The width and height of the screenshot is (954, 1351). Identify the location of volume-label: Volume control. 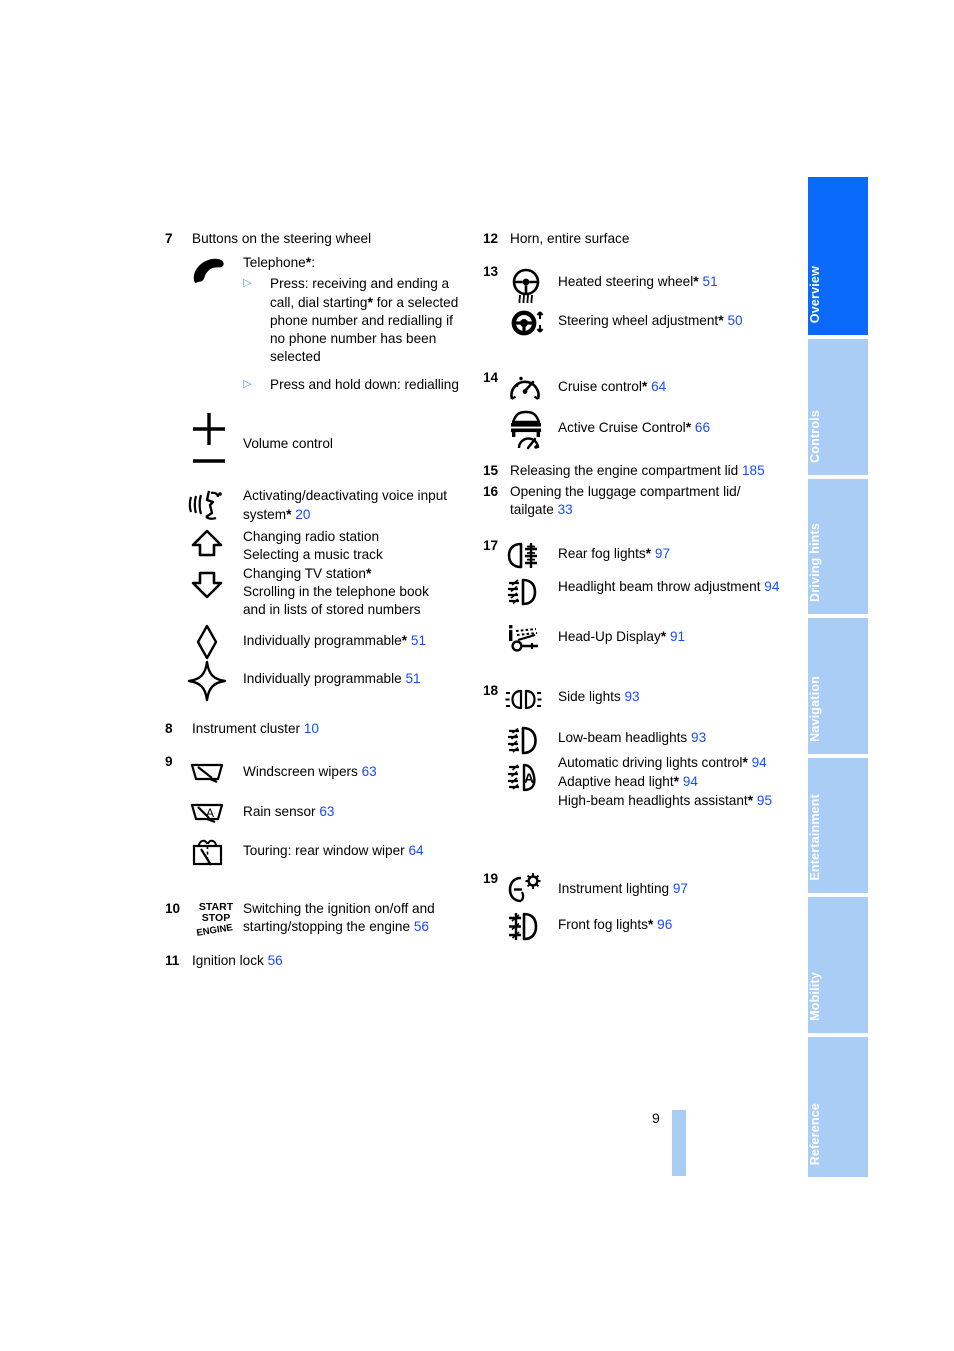
(288, 443).